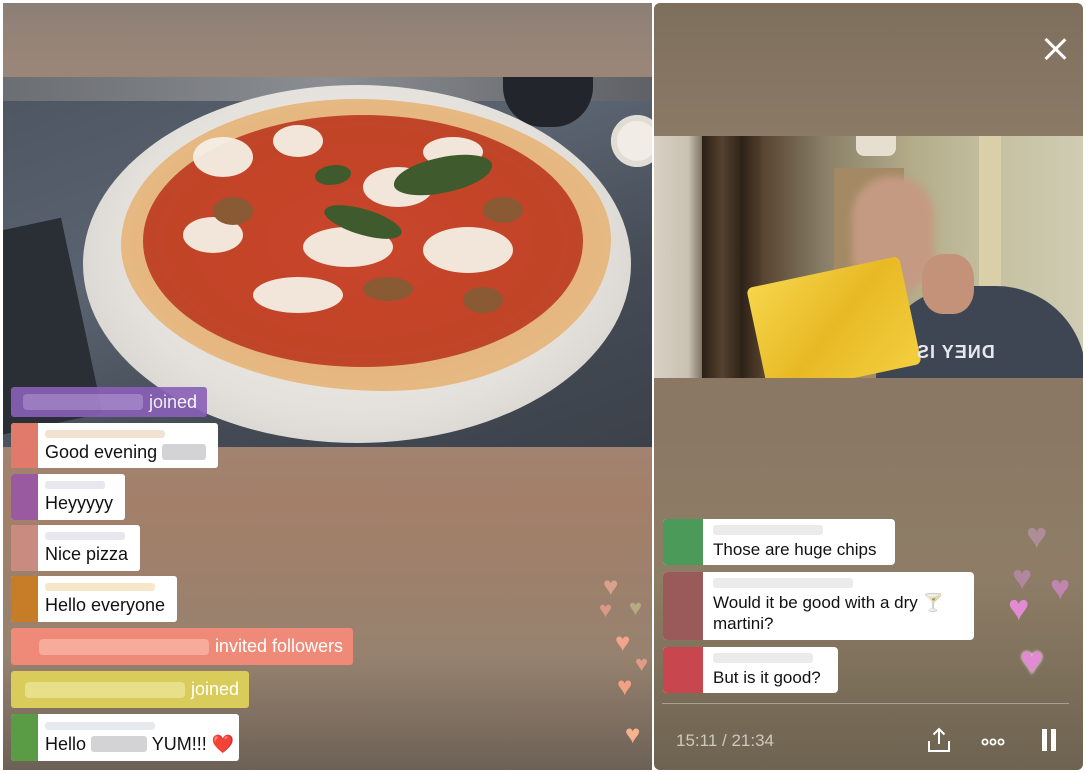  I want to click on shirt-text: DNEY IS, so click(955, 352).